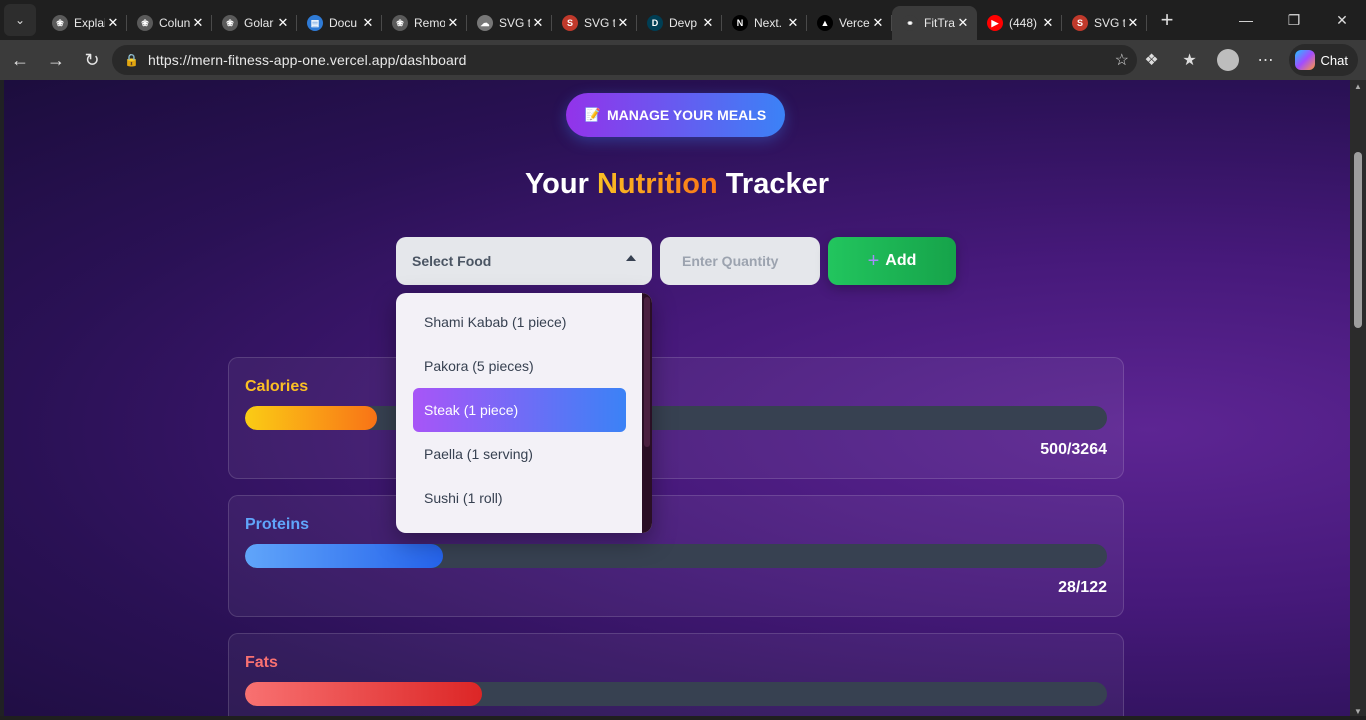 Image resolution: width=1366 pixels, height=720 pixels. I want to click on browser-tab: ☁ SVG t ✕, so click(509, 23).